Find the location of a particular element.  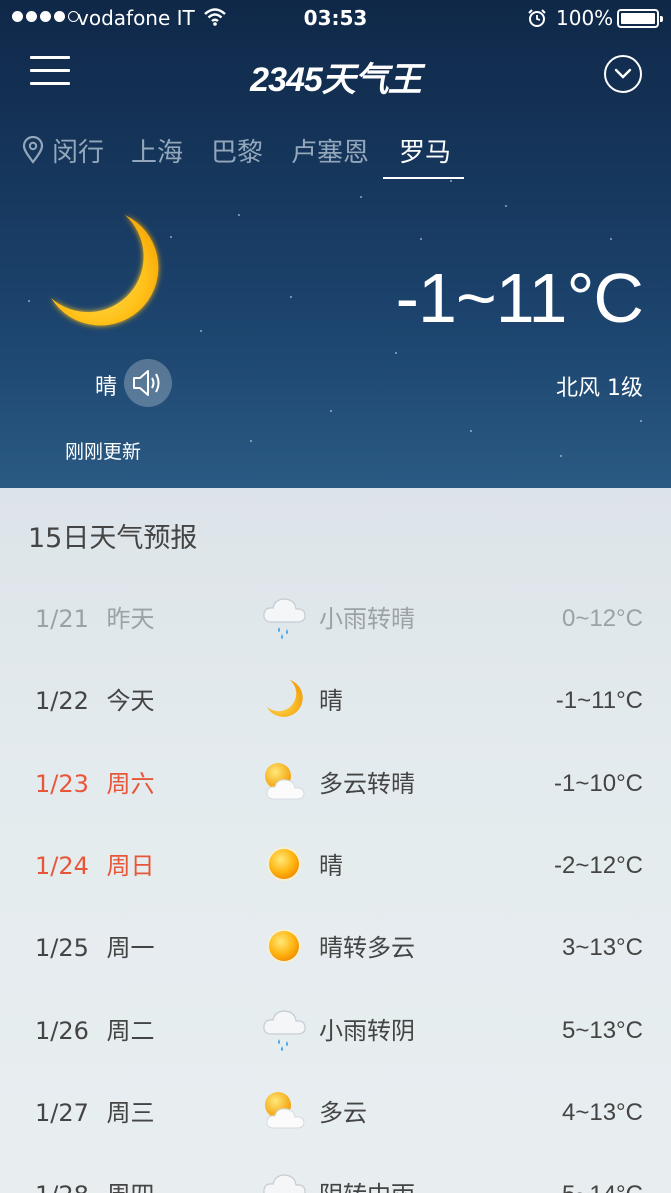

forecast-condition: 多云转晴 is located at coordinates (367, 783).